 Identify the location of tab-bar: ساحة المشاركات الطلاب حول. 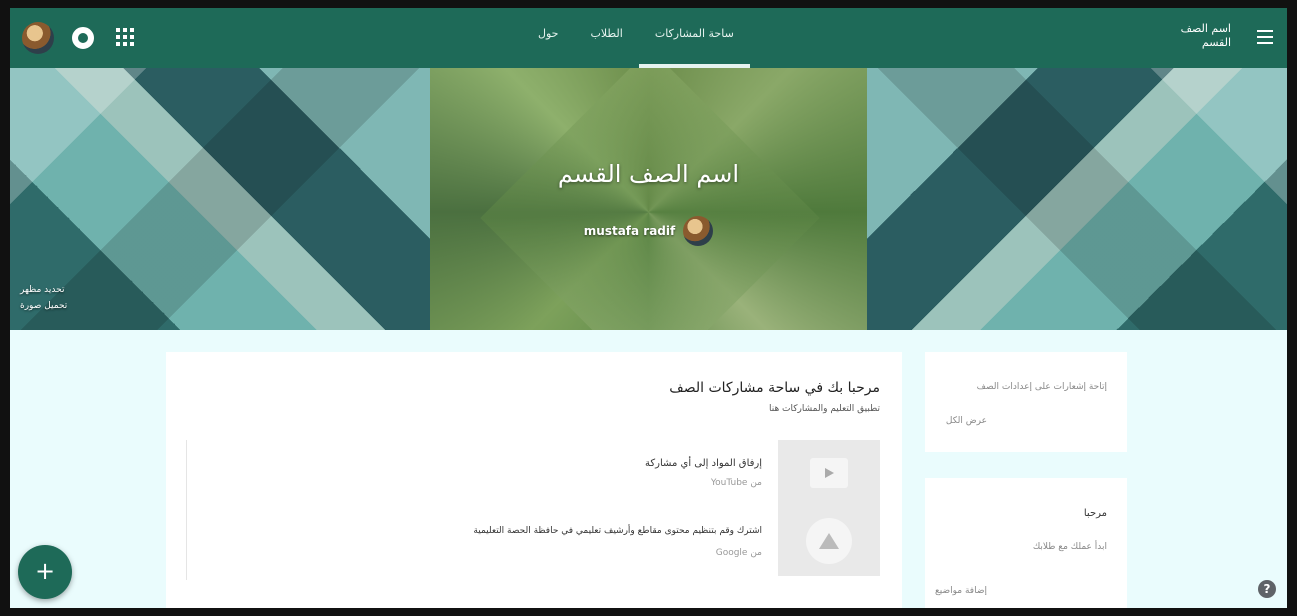
(636, 38).